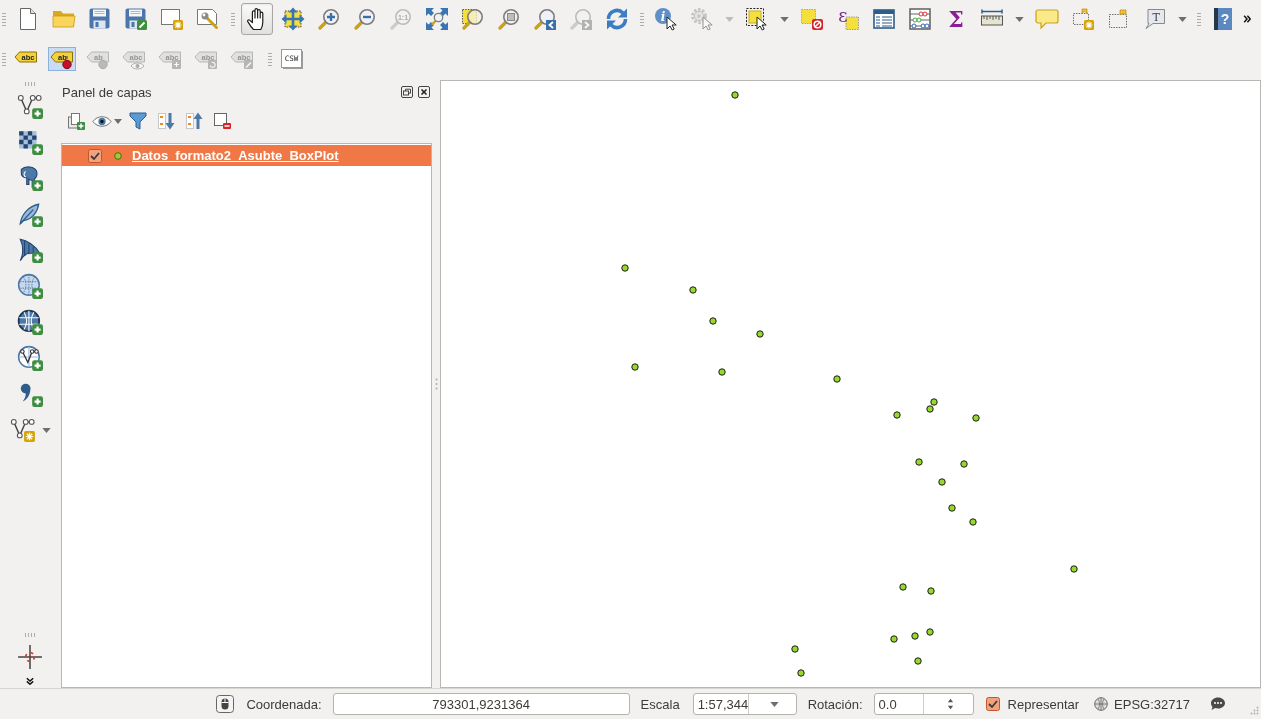 The height and width of the screenshot is (719, 1261). I want to click on collapse-list-icon, so click(194, 121).